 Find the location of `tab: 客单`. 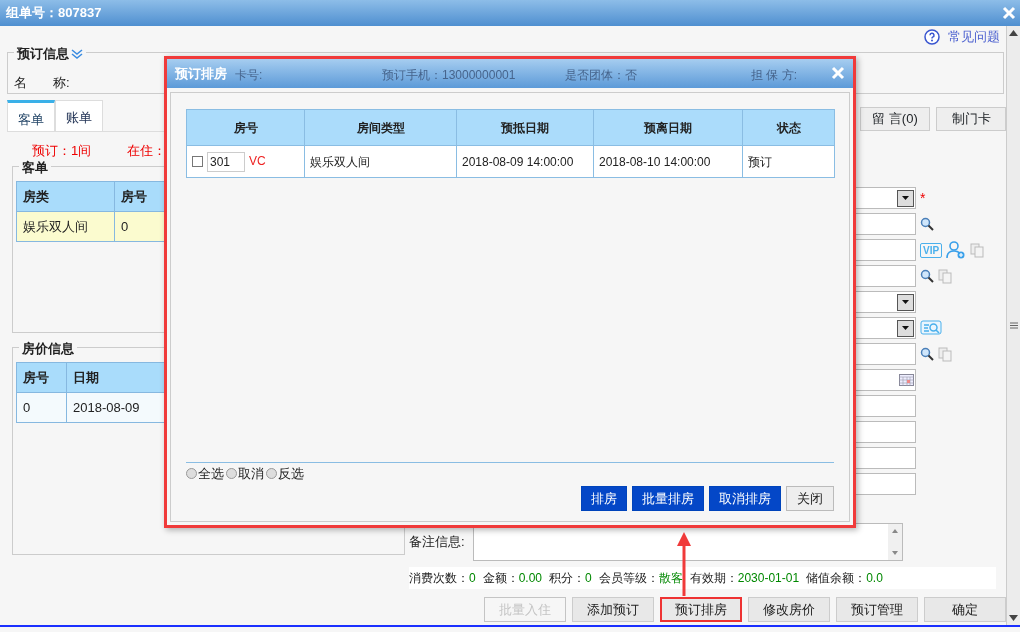

tab: 客单 is located at coordinates (31, 115).